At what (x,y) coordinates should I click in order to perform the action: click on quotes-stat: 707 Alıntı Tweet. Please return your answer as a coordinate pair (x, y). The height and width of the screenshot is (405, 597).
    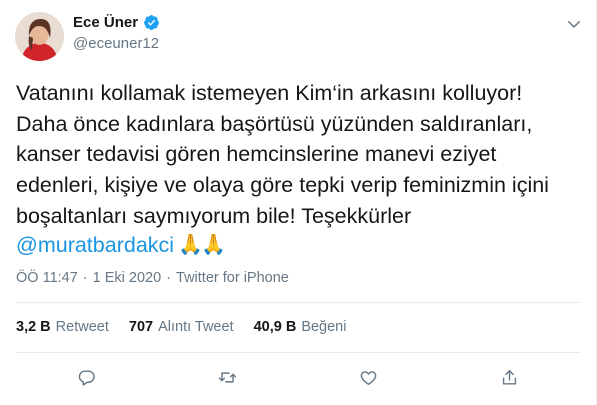
    Looking at the image, I should click on (181, 327).